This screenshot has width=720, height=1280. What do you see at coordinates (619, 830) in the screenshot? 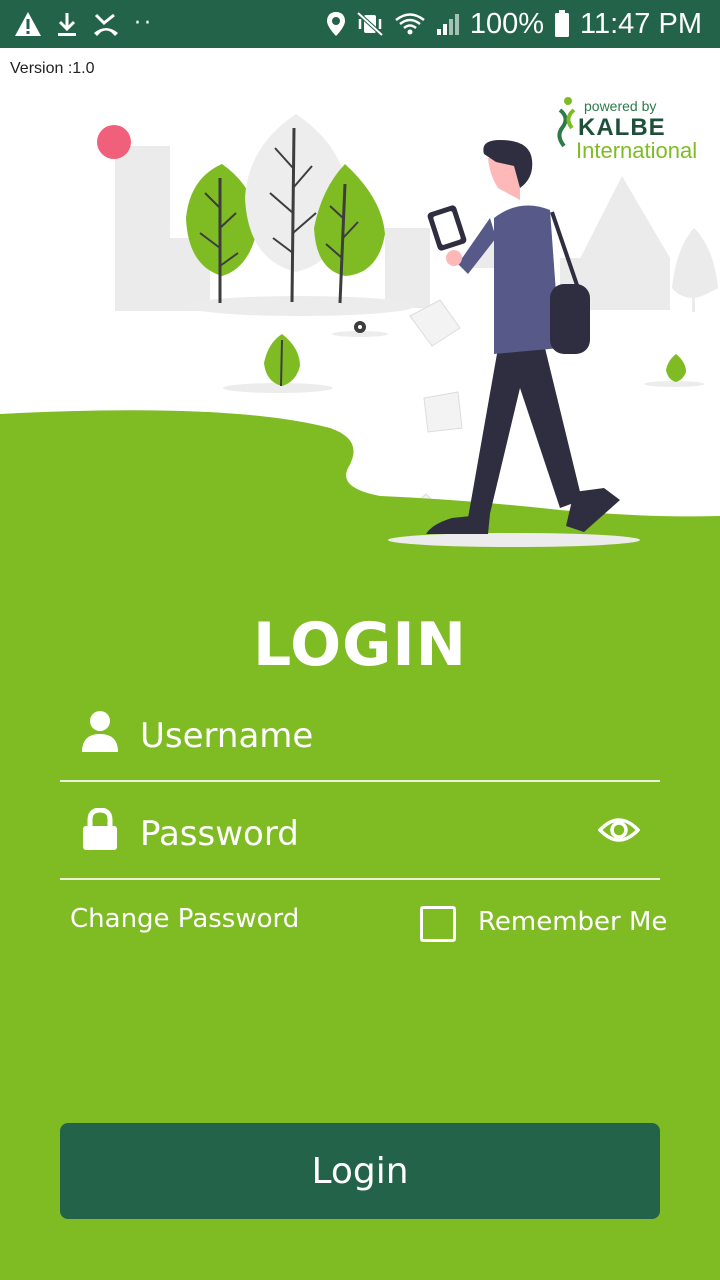
I see `show-password-eye-icon` at bounding box center [619, 830].